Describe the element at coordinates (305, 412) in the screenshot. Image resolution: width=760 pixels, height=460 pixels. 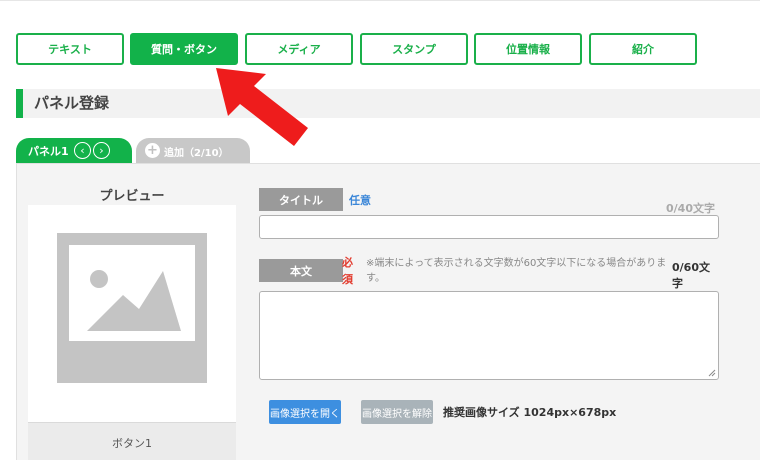
I see `select-image-button: 画像選択を開く` at that location.